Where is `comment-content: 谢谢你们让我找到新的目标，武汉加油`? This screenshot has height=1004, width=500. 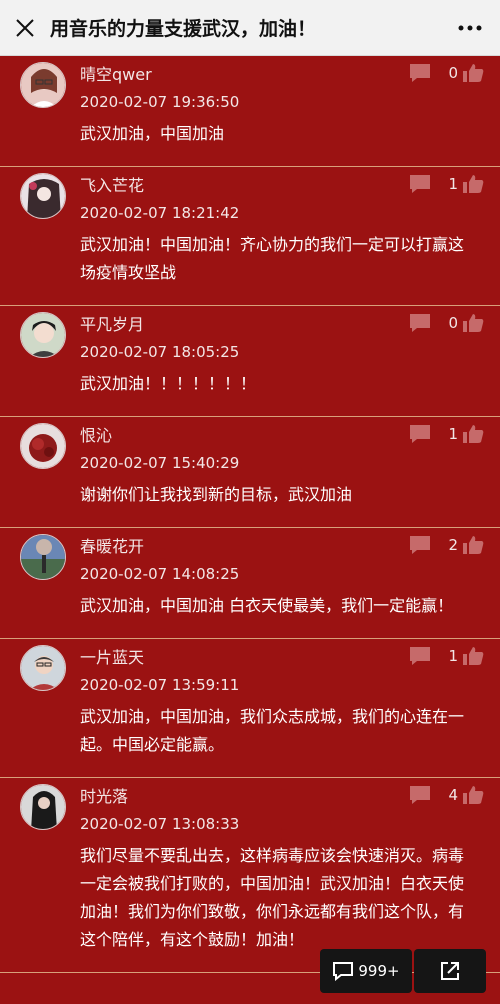
comment-content: 谢谢你们让我找到新的目标，武汉加油 is located at coordinates (216, 494).